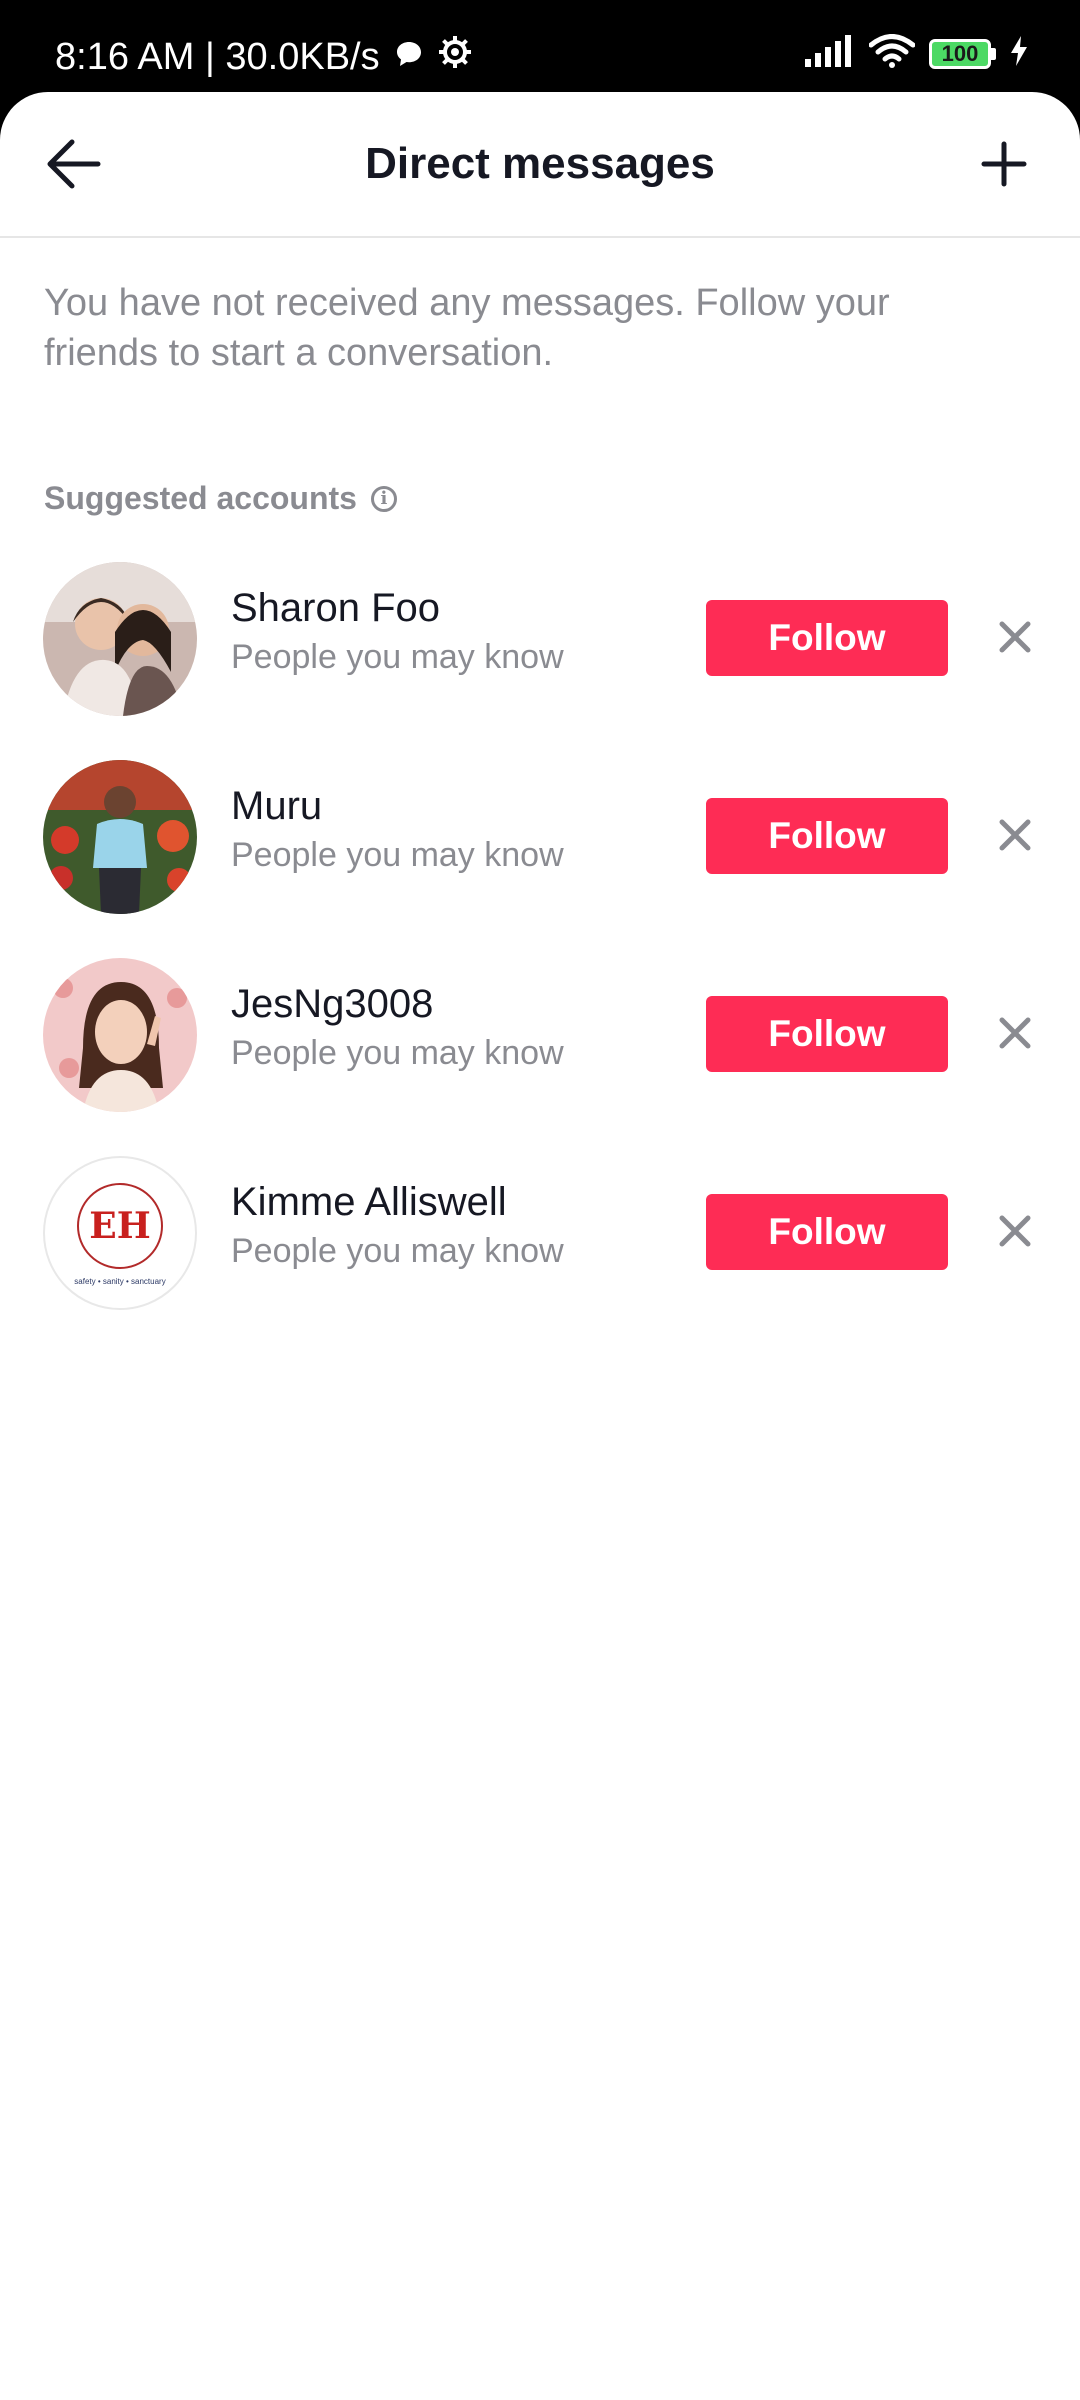  I want to click on status-time-speed: 8:16 AM | 30.0KB/s, so click(217, 57).